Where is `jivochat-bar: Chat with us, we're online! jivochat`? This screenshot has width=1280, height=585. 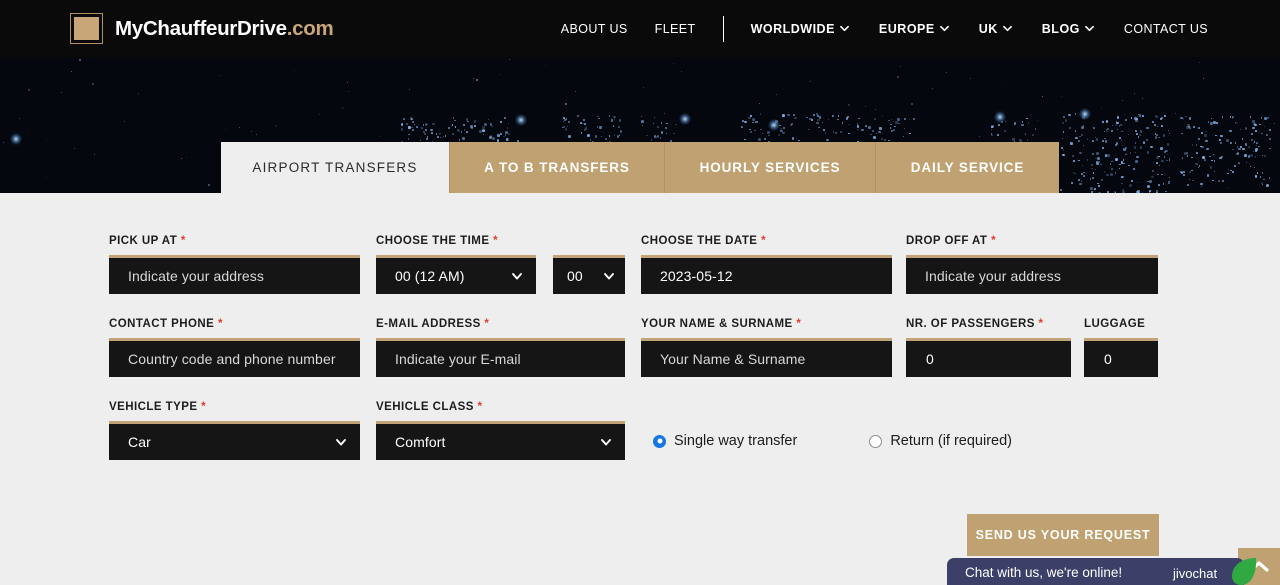
jivochat-bar: Chat with us, we're online! jivochat is located at coordinates (1095, 571).